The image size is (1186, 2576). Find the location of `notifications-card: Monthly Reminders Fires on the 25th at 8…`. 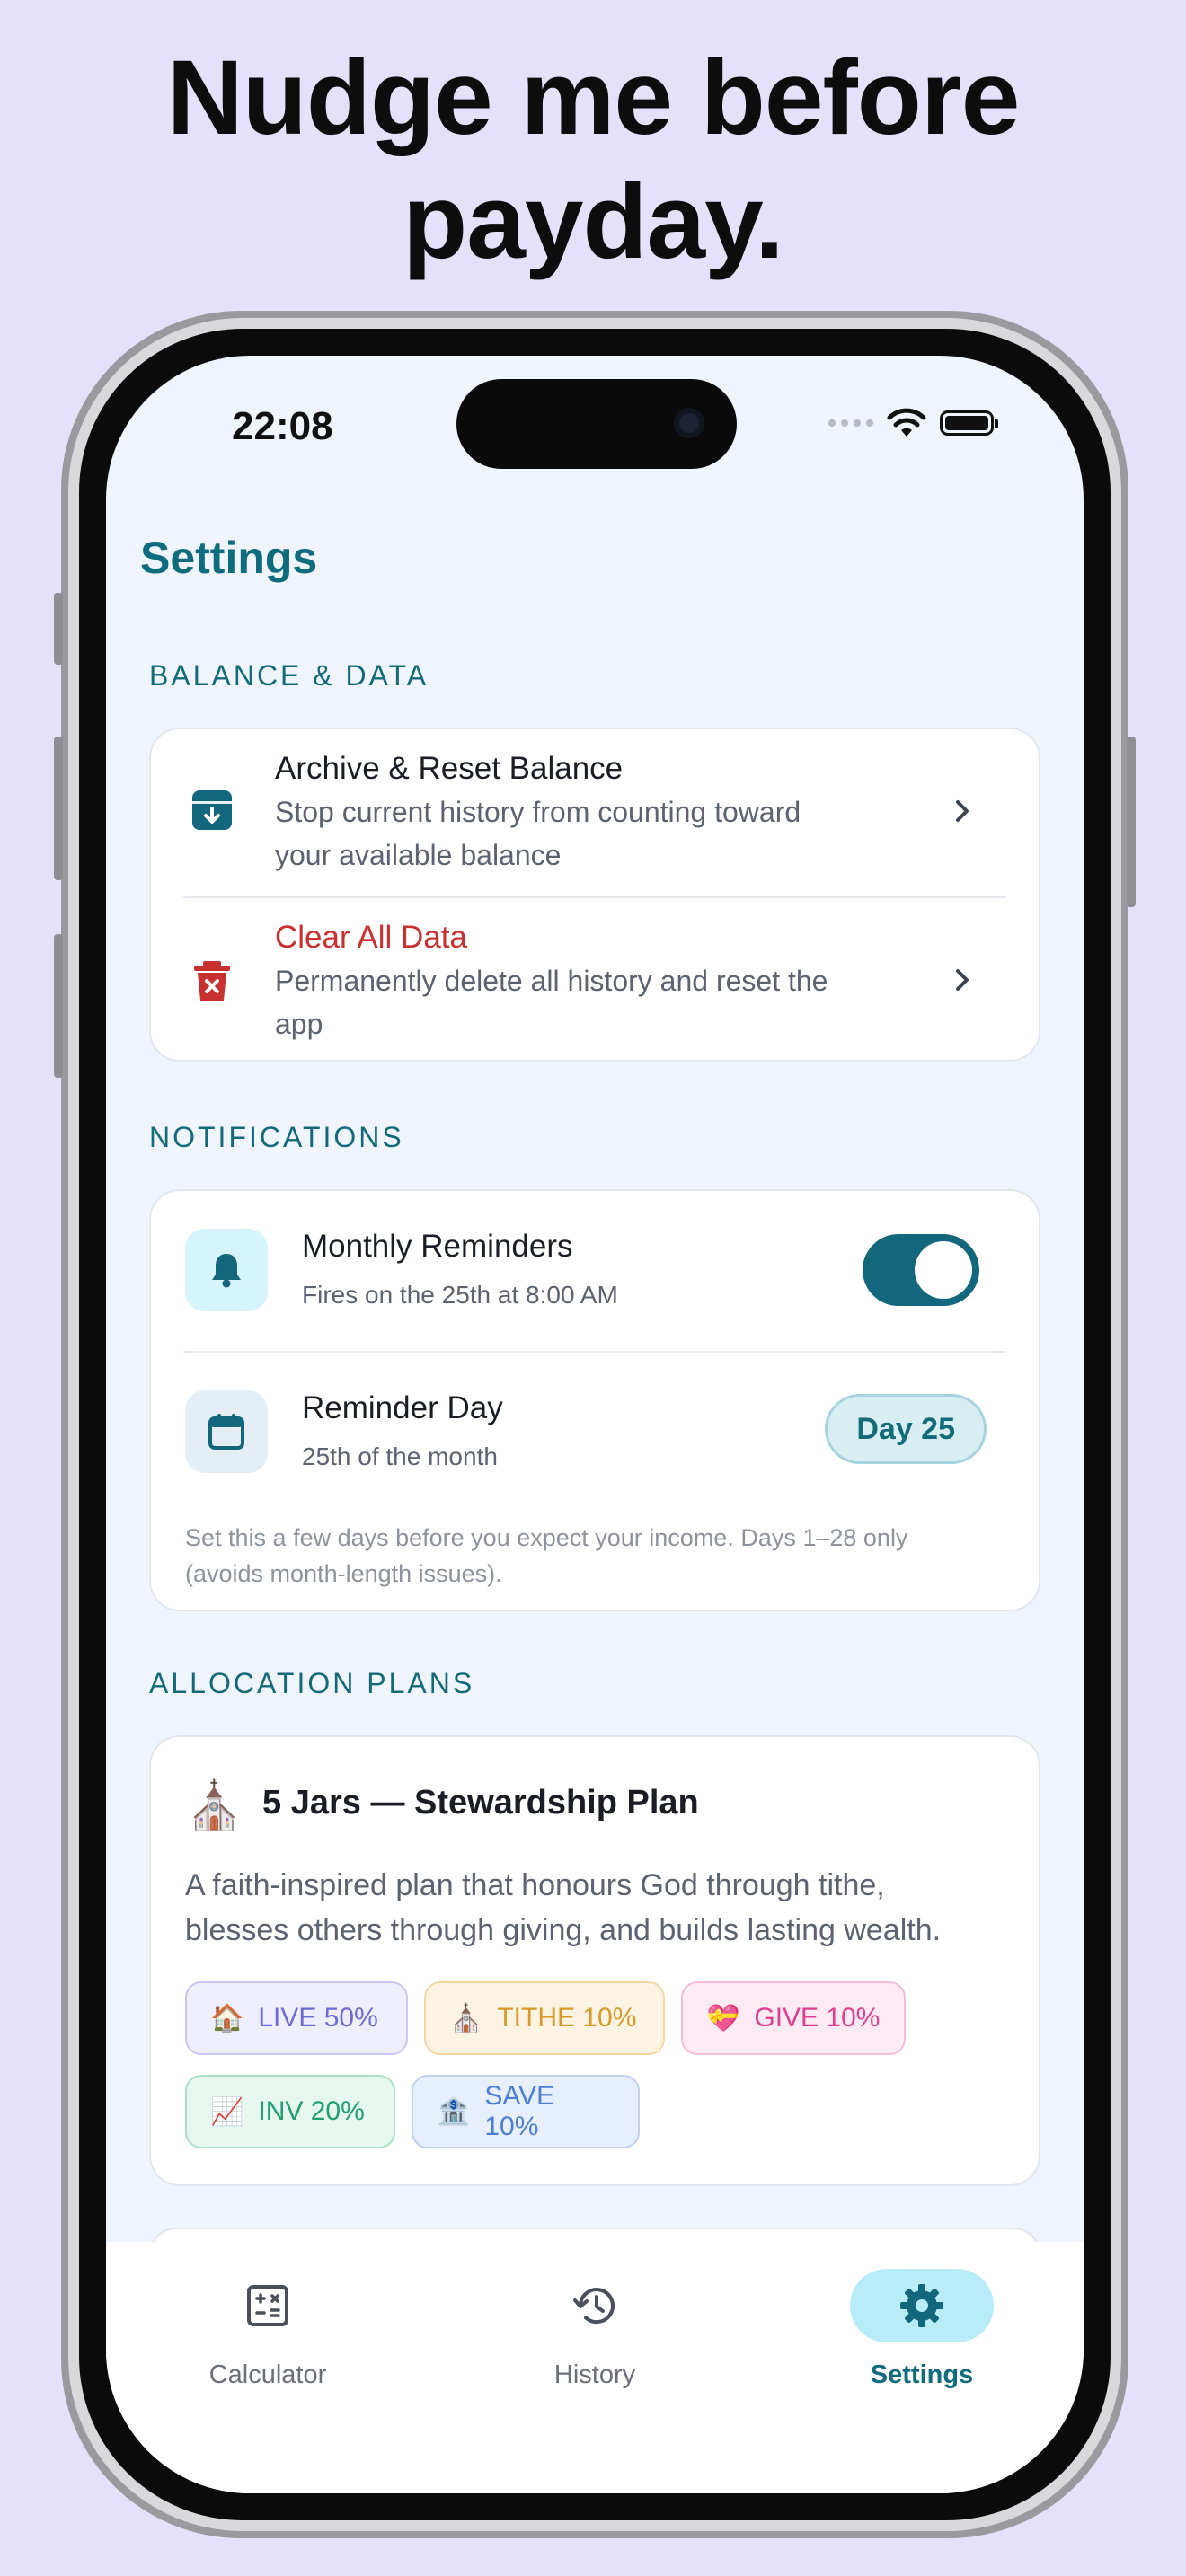

notifications-card: Monthly Reminders Fires on the 25th at 8… is located at coordinates (594, 1400).